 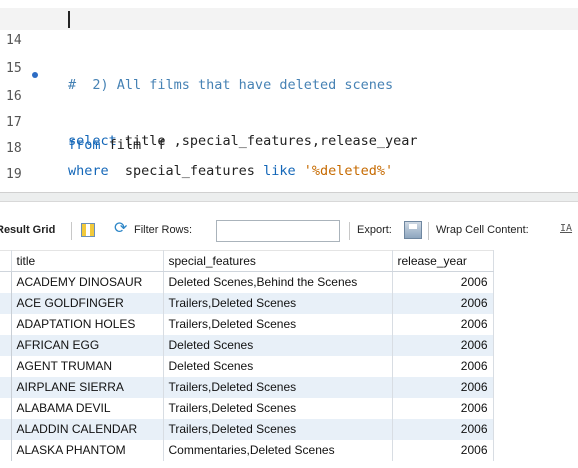 I want to click on export-icon, so click(x=413, y=230).